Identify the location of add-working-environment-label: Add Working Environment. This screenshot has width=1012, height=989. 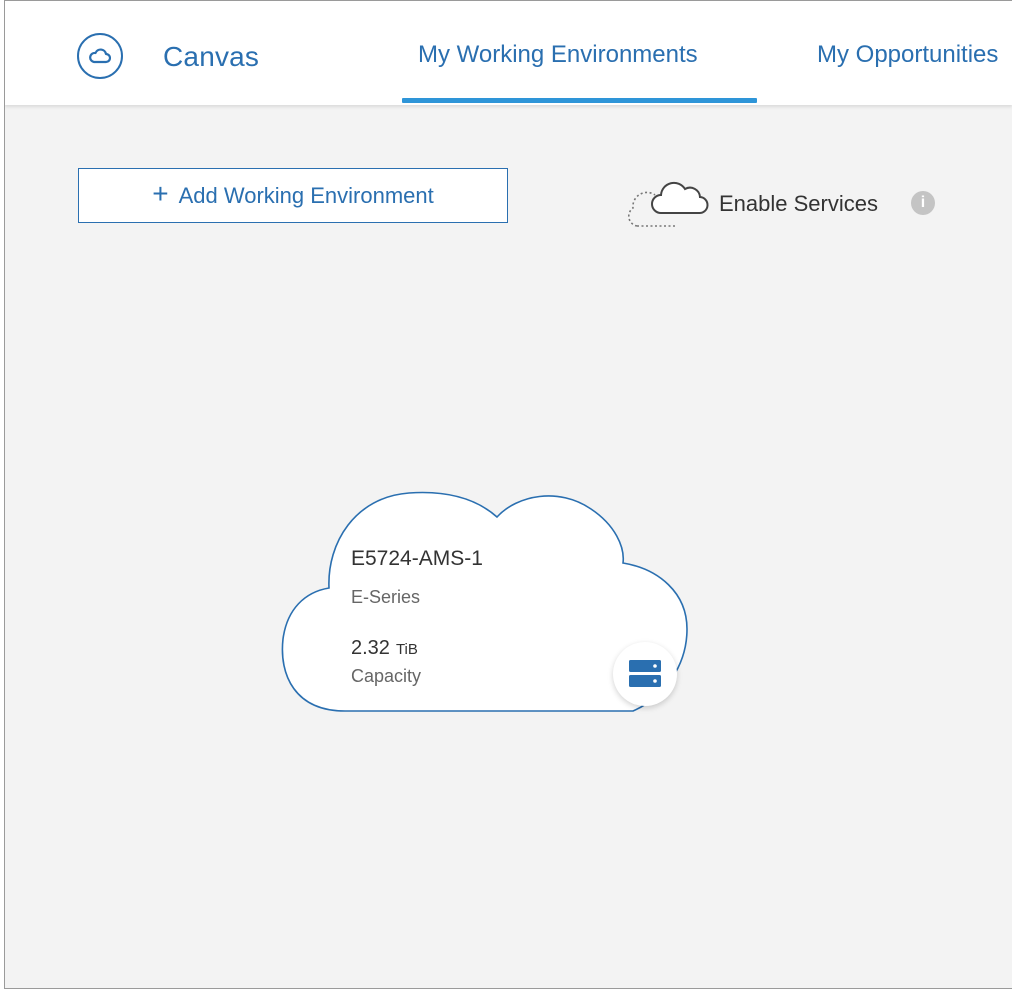
(306, 195).